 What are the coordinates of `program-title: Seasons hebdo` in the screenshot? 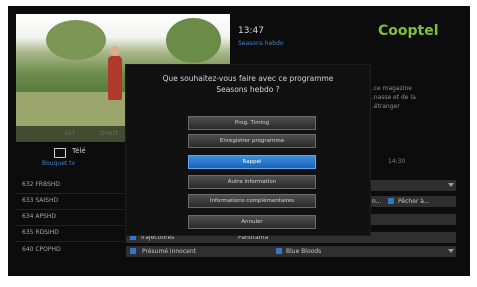 It's located at (261, 43).